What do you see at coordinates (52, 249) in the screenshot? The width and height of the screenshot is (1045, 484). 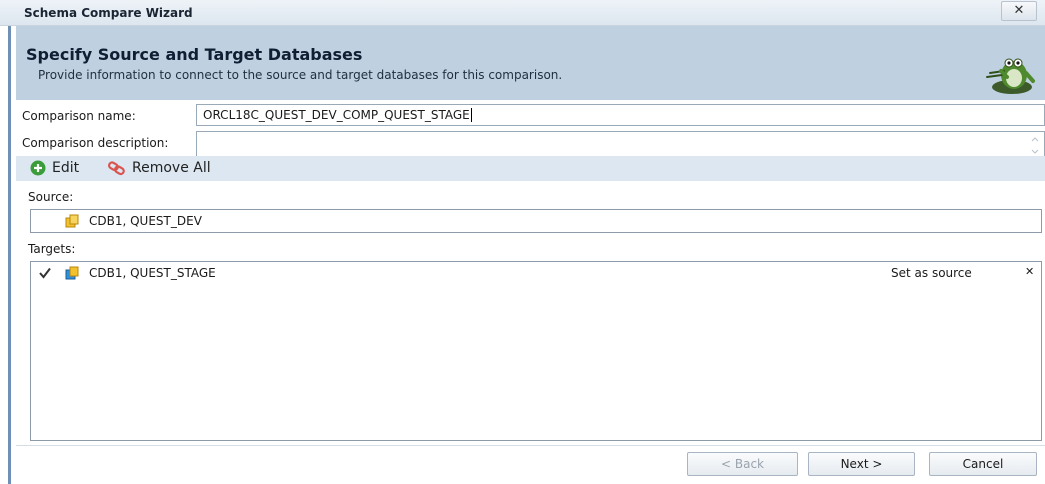 I see `targets-label: Targets:` at bounding box center [52, 249].